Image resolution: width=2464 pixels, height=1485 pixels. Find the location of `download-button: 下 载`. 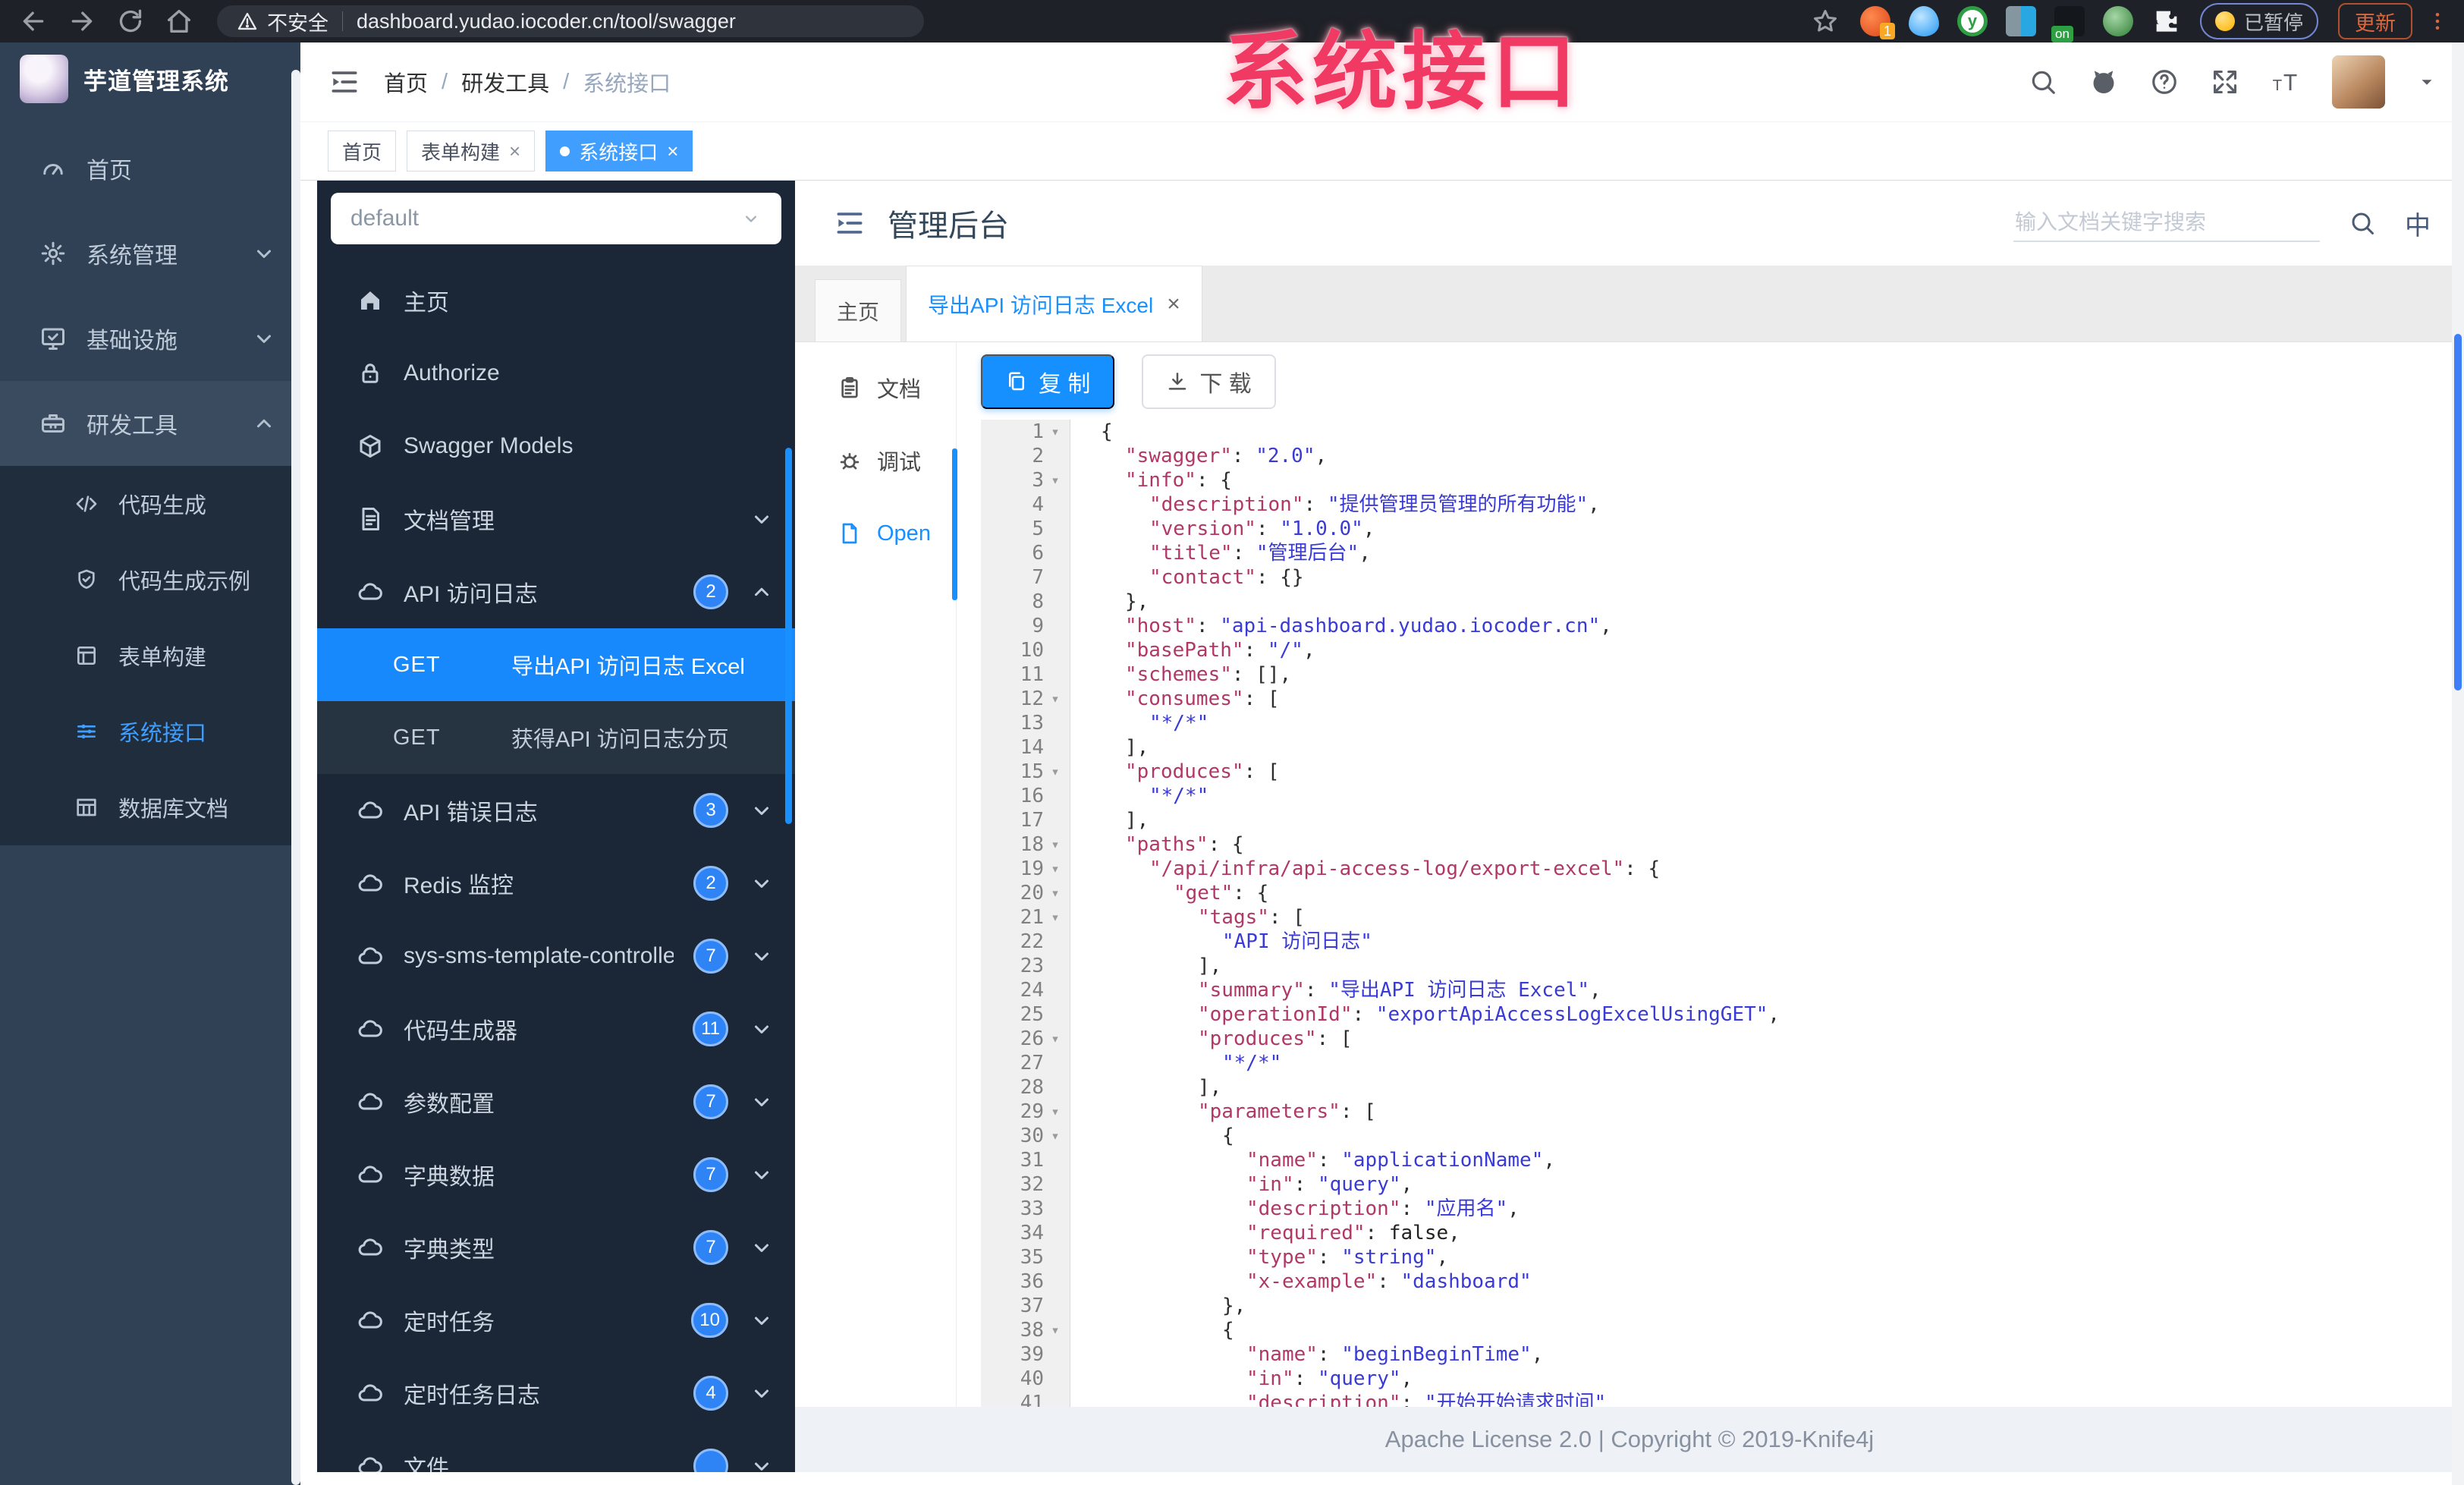

download-button: 下 载 is located at coordinates (1209, 381).